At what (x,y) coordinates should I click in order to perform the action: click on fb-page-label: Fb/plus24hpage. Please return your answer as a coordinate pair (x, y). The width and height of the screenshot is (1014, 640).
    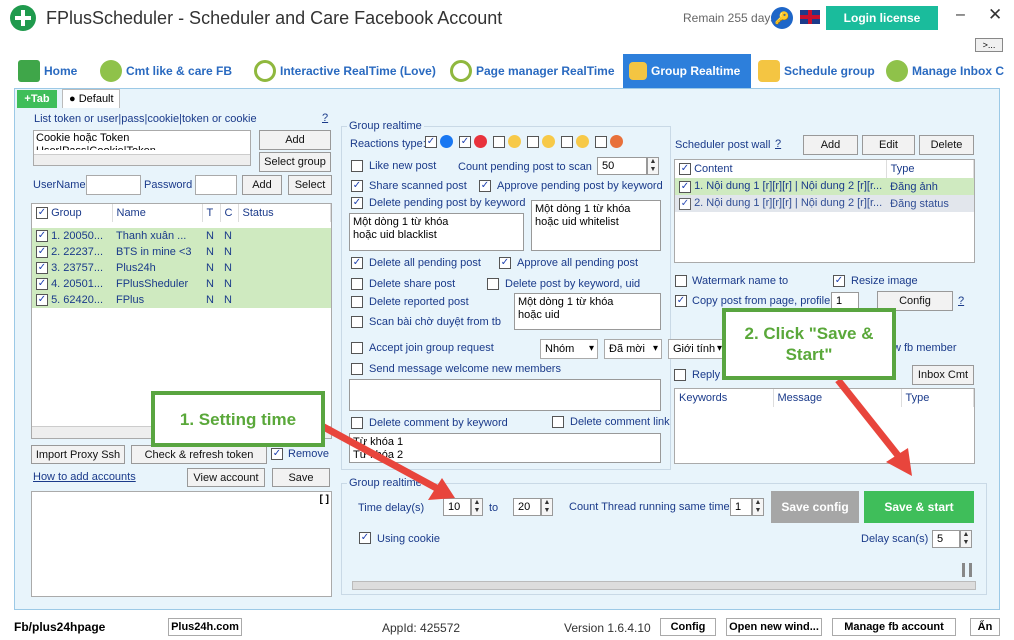
    Looking at the image, I should click on (60, 627).